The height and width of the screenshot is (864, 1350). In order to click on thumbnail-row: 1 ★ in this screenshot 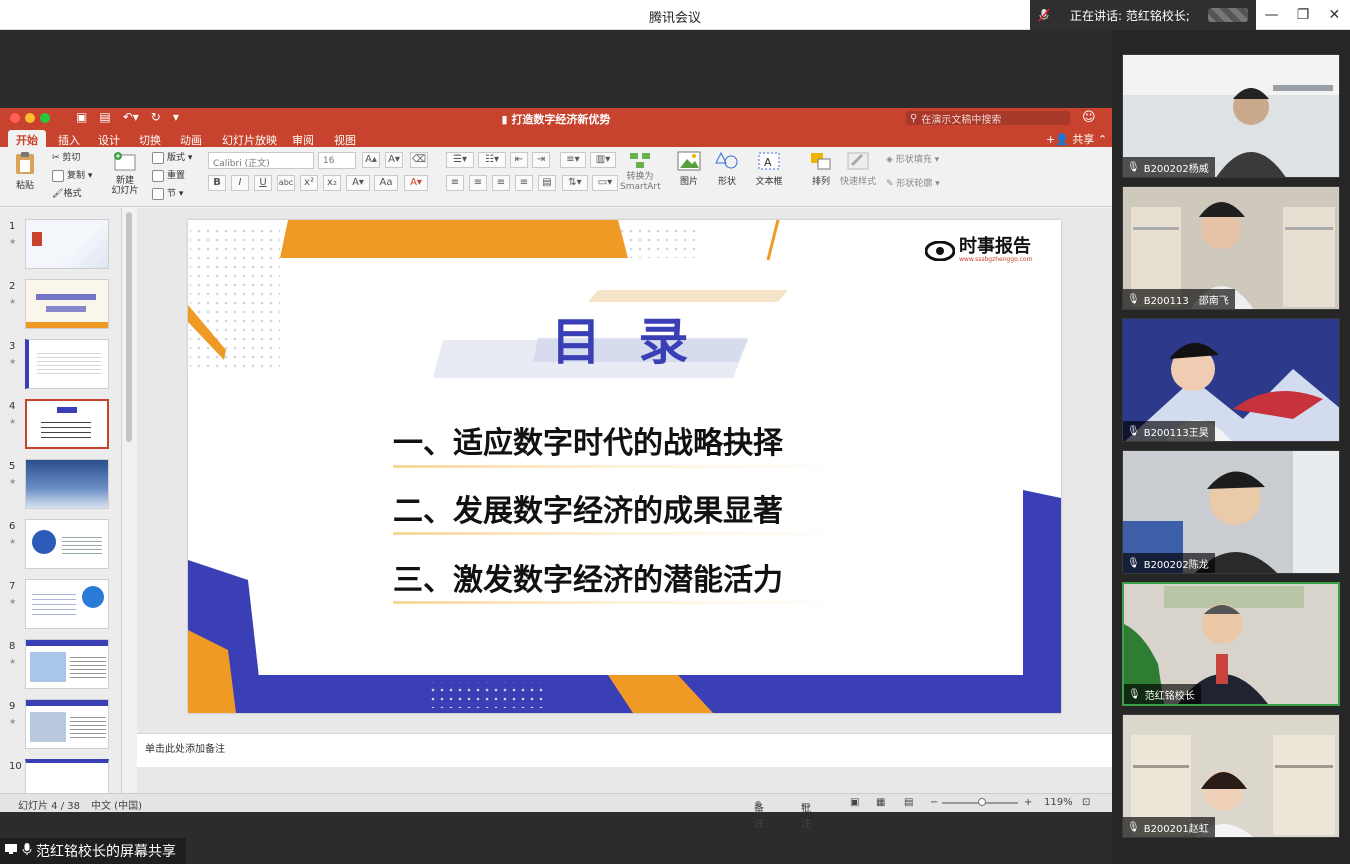, I will do `click(60, 249)`.